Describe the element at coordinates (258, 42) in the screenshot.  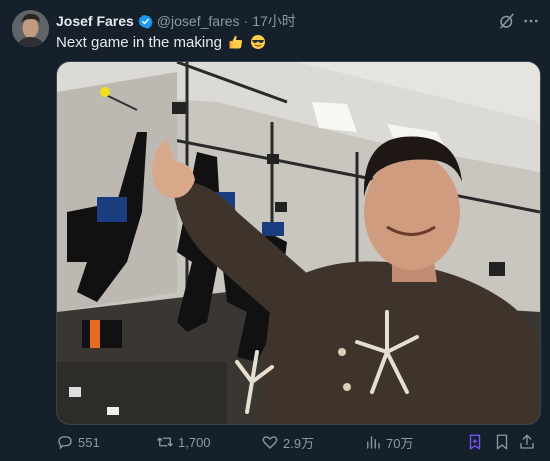
I see `sunglasses-emoji` at that location.